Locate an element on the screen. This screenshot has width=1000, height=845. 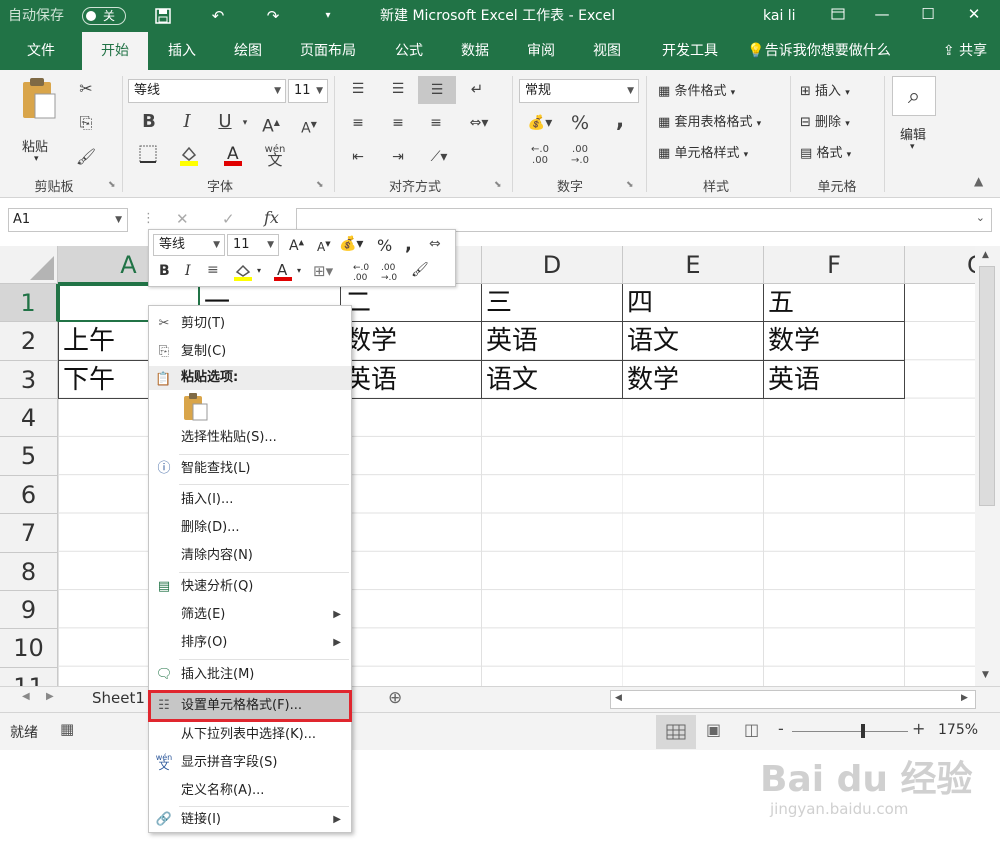
cell-c1: 二 is located at coordinates (411, 303).